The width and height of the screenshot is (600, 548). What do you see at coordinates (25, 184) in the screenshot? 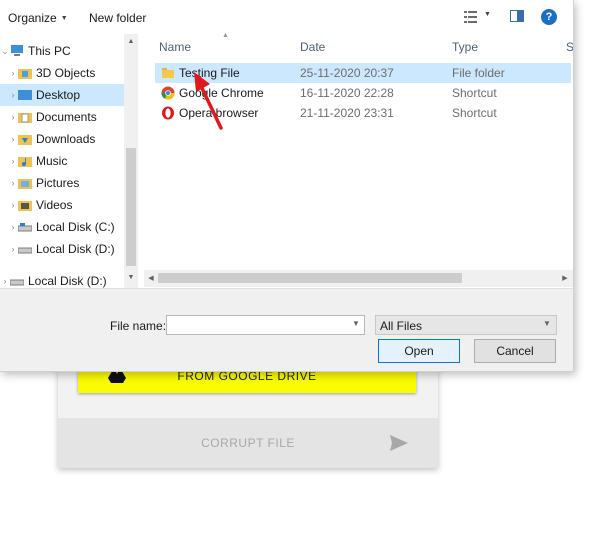
I see `pictures-icon` at bounding box center [25, 184].